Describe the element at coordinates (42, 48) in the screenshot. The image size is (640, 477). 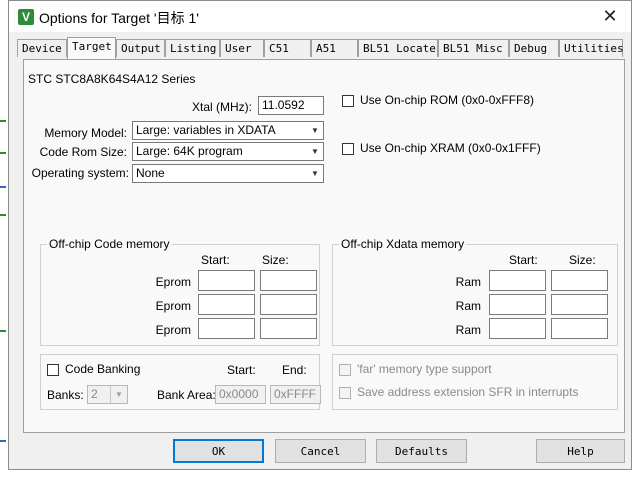
I see `tab-device: Device` at that location.